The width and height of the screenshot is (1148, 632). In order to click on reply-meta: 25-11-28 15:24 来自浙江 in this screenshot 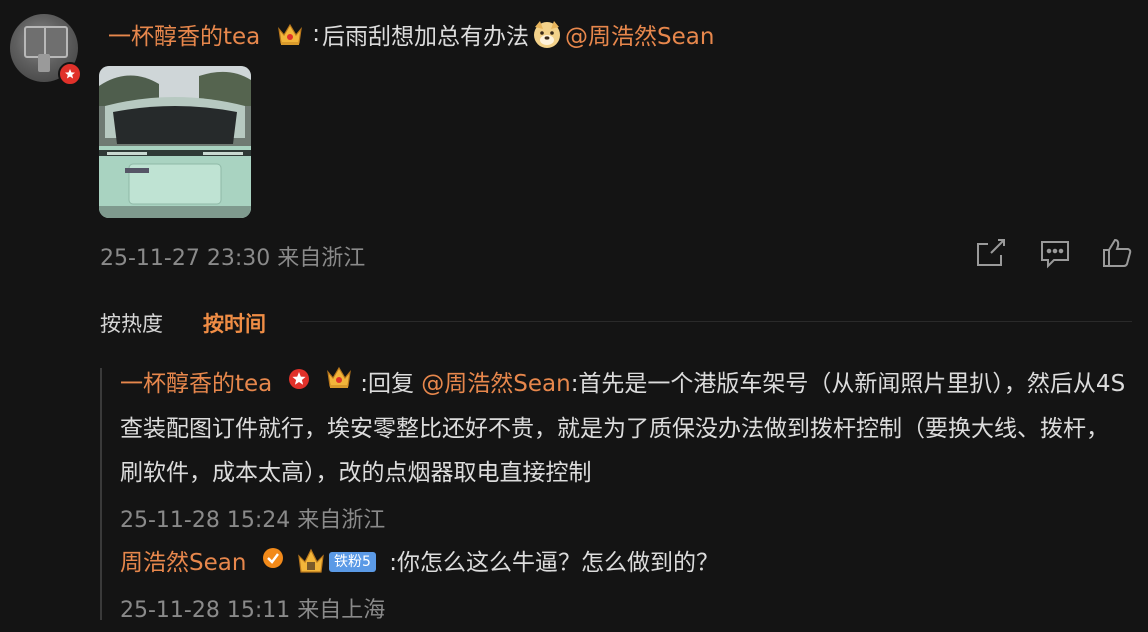, I will do `click(252, 518)`.